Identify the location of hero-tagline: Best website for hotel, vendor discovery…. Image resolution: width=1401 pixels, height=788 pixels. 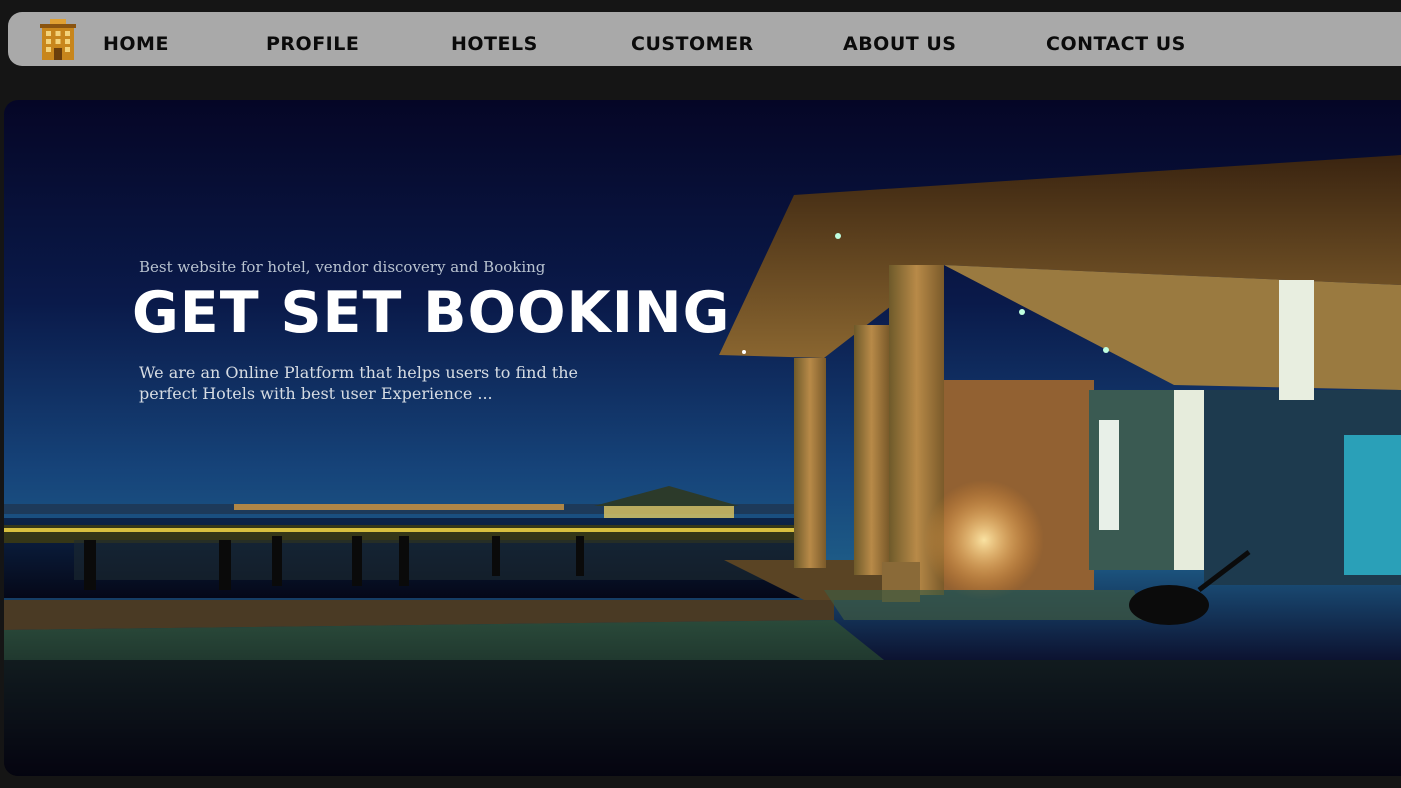
(342, 267).